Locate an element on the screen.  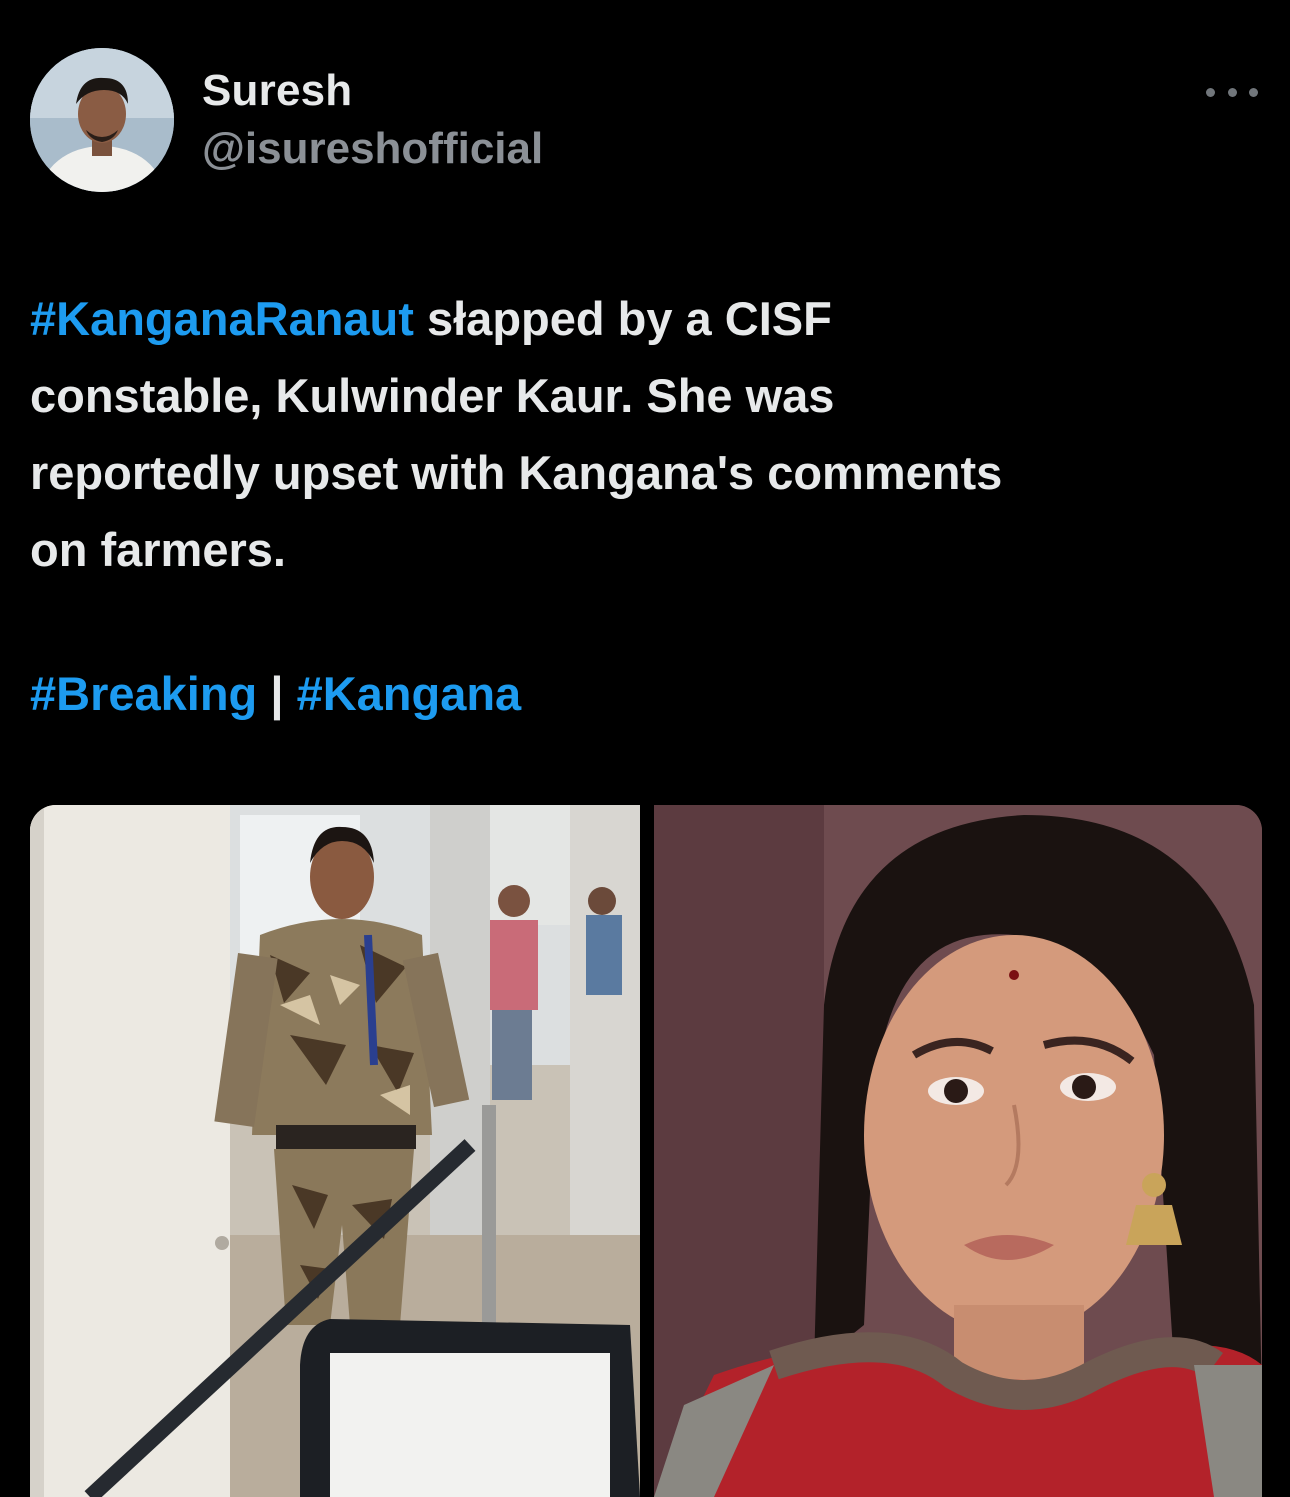
author-display-name: Suresh is located at coordinates (277, 91).